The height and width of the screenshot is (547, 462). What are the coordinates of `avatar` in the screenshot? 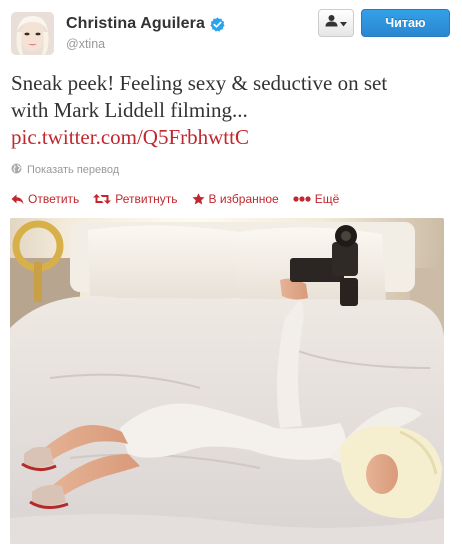 It's located at (32, 33).